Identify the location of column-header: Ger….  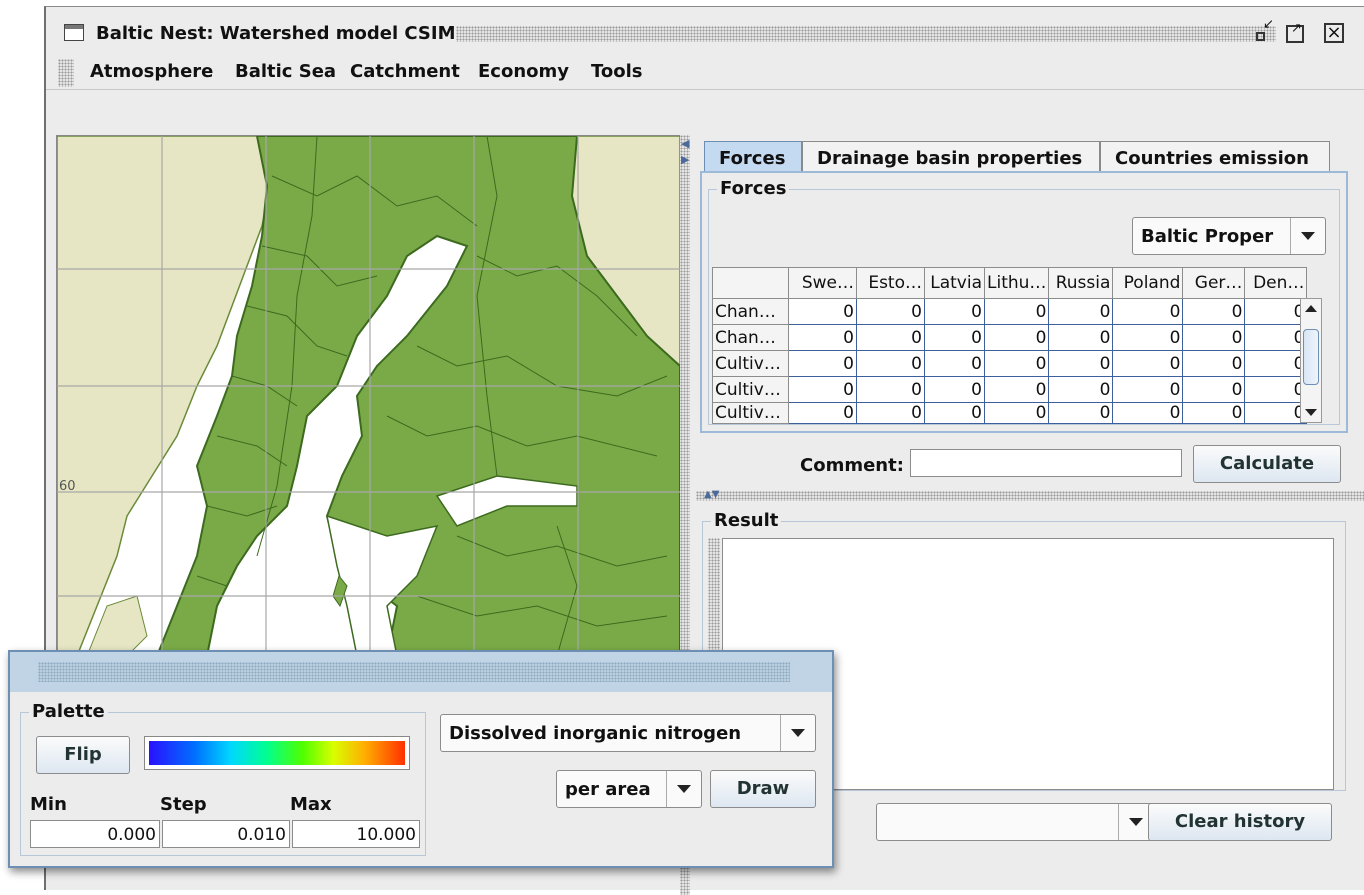
(1214, 283).